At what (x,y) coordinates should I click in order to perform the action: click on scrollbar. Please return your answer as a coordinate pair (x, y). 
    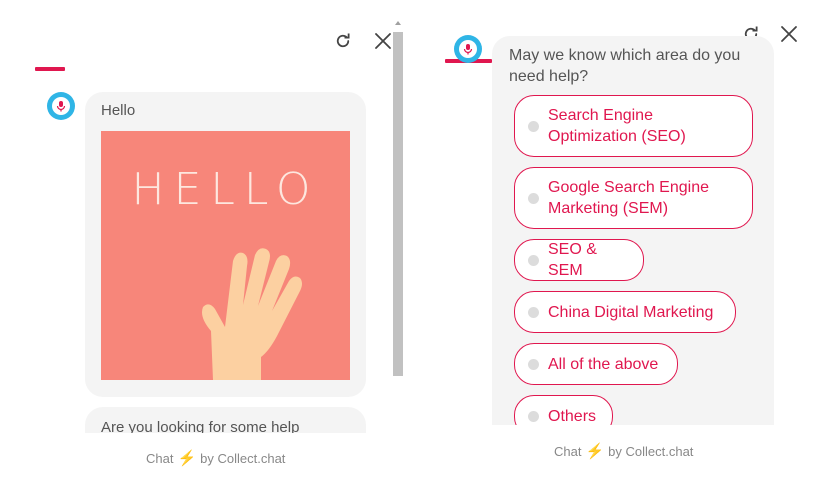
    Looking at the image, I should click on (398, 225).